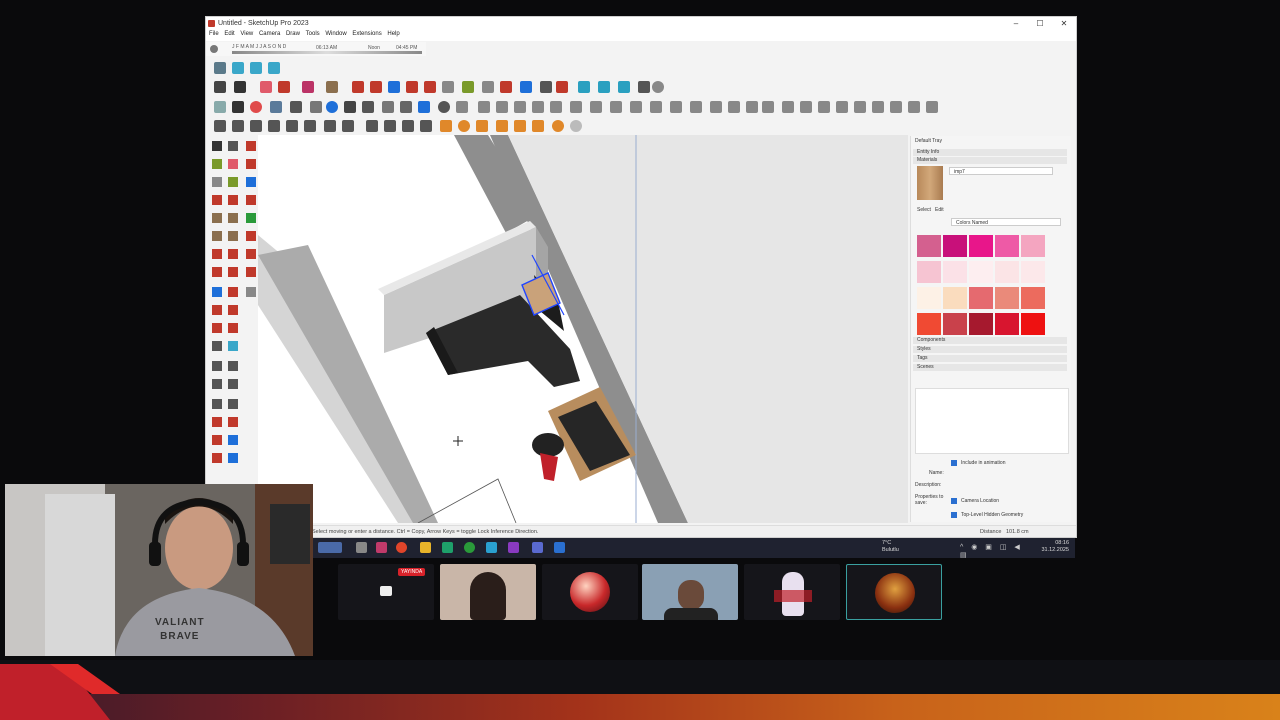  Describe the element at coordinates (482, 126) in the screenshot. I see `render-icon` at that location.